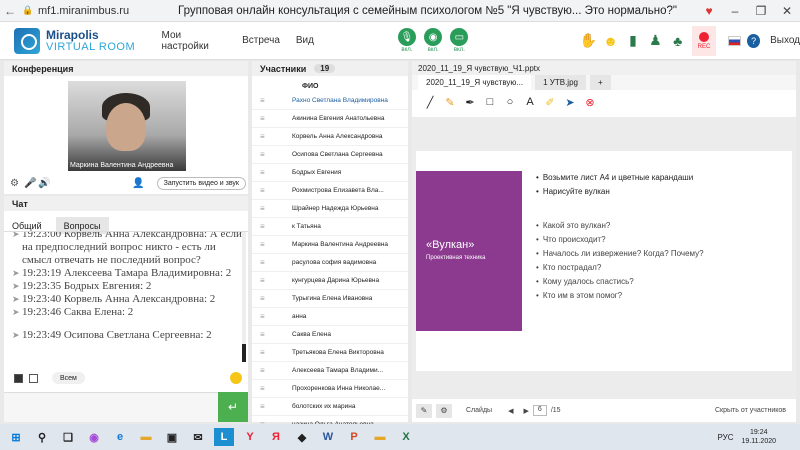  Describe the element at coordinates (305, 40) in the screenshot. I see `menu-view: Вид` at that location.